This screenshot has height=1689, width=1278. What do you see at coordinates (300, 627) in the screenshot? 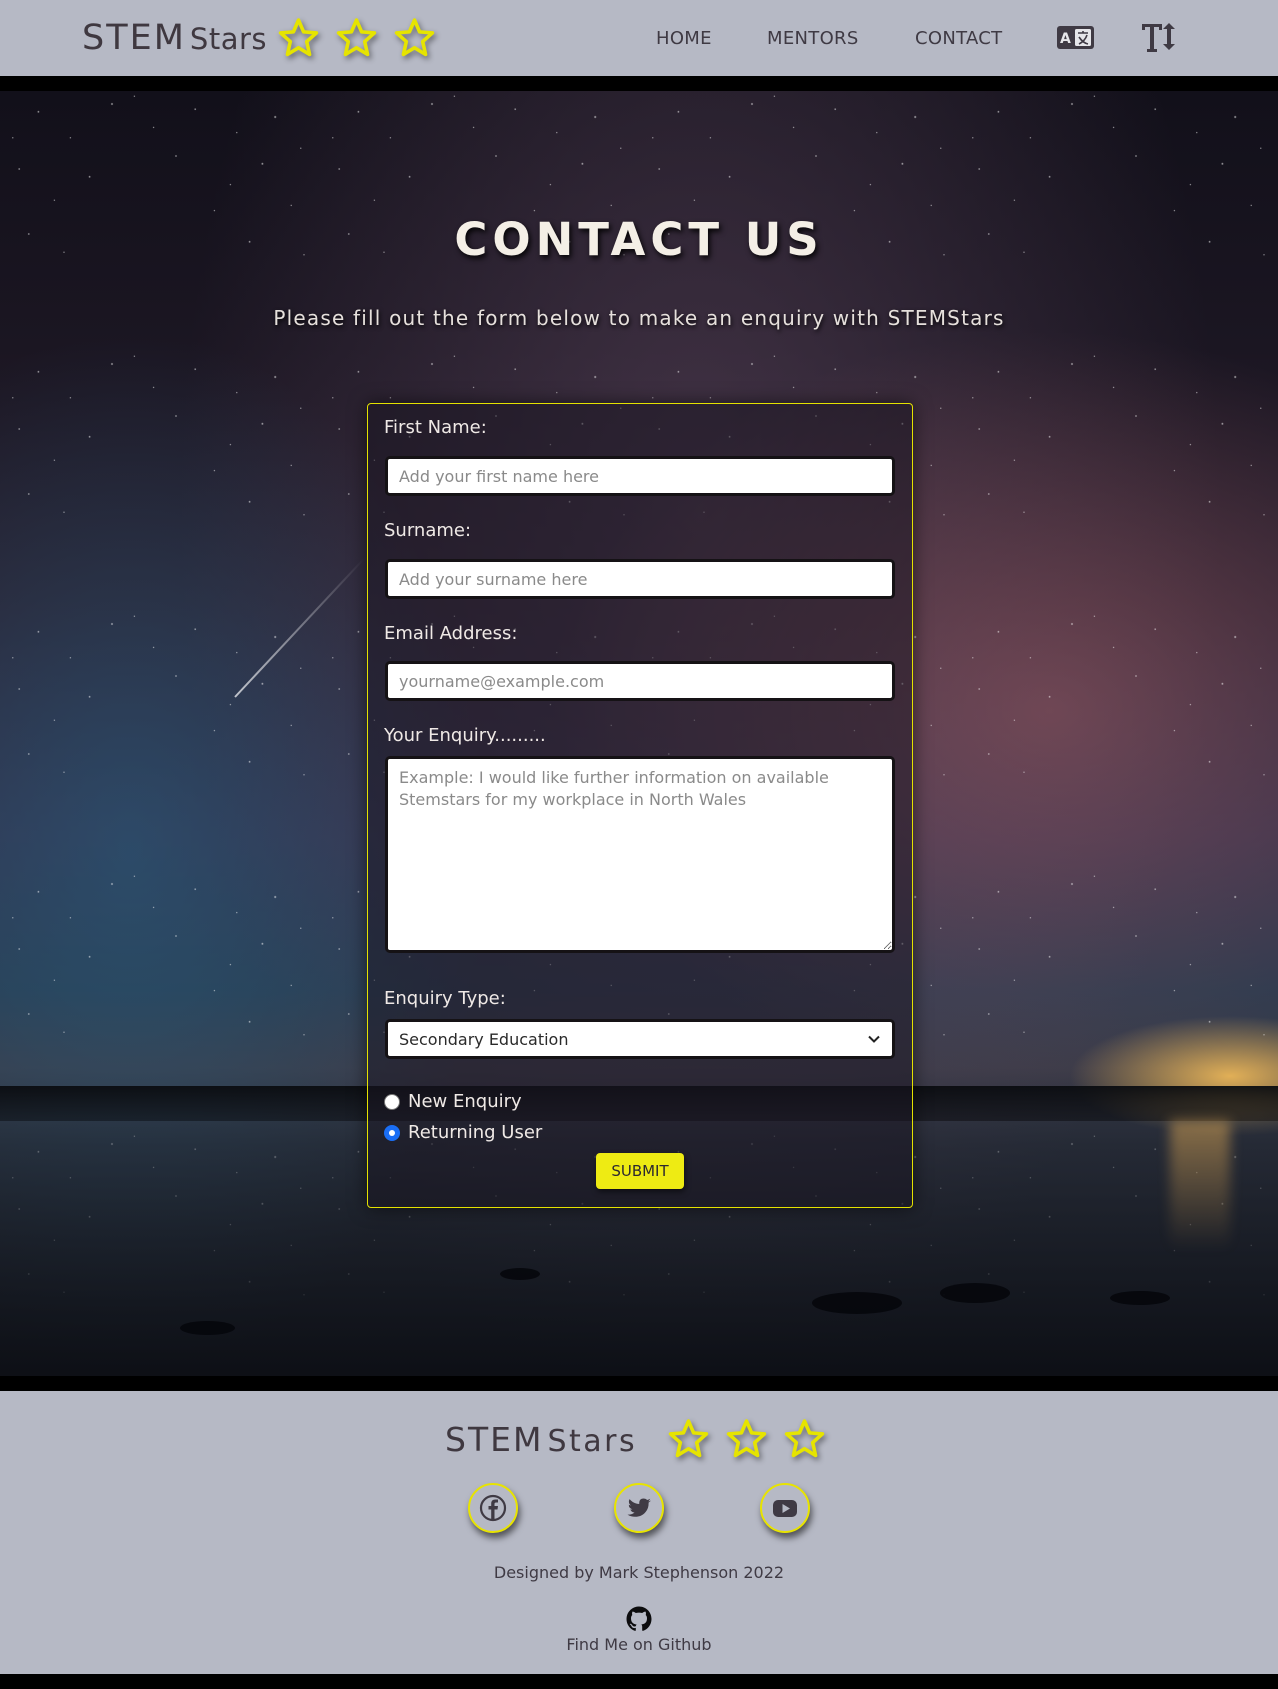
I see `shooting-star-graphic` at bounding box center [300, 627].